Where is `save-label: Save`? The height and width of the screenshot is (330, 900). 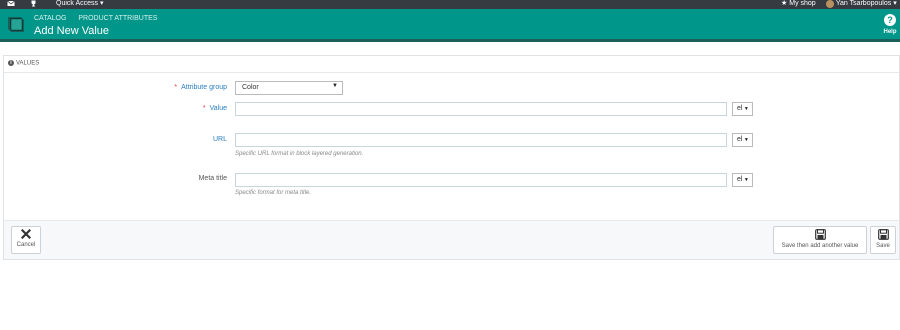 save-label: Save is located at coordinates (883, 246).